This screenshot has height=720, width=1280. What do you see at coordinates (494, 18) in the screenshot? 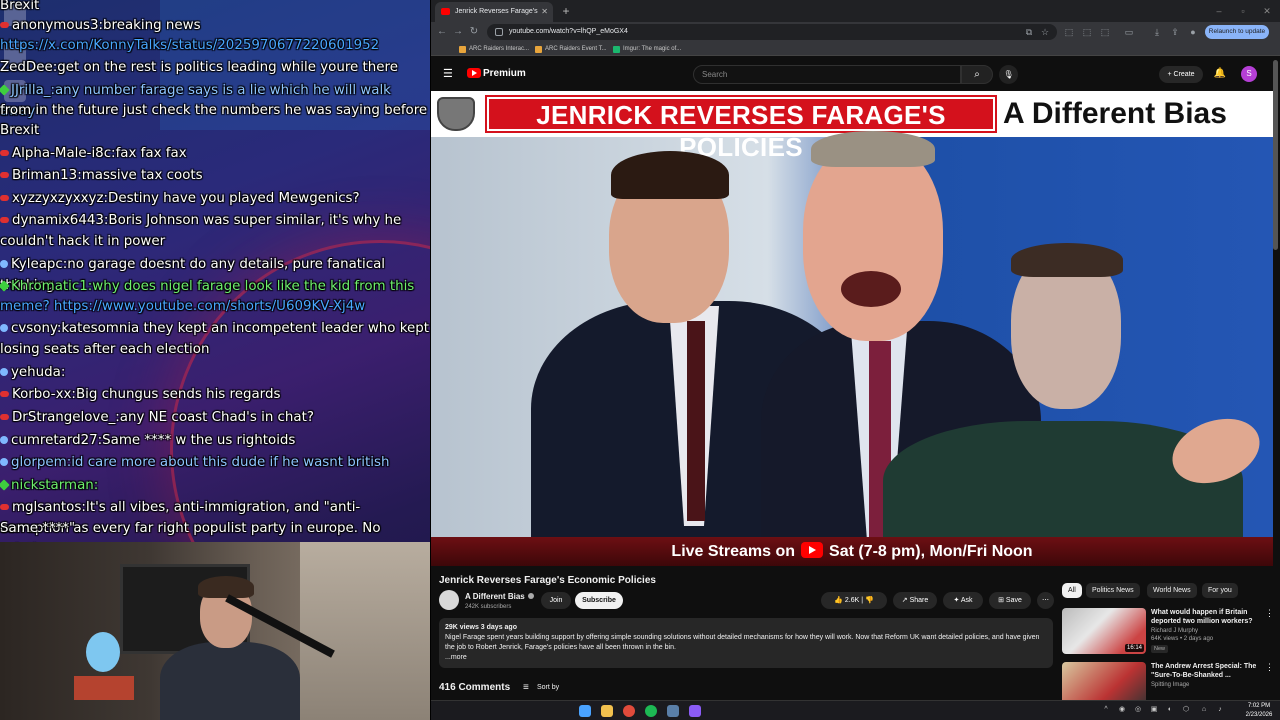
I see `tab-youtube: Jenrick Reverses Farage's Econo ✕` at bounding box center [494, 18].